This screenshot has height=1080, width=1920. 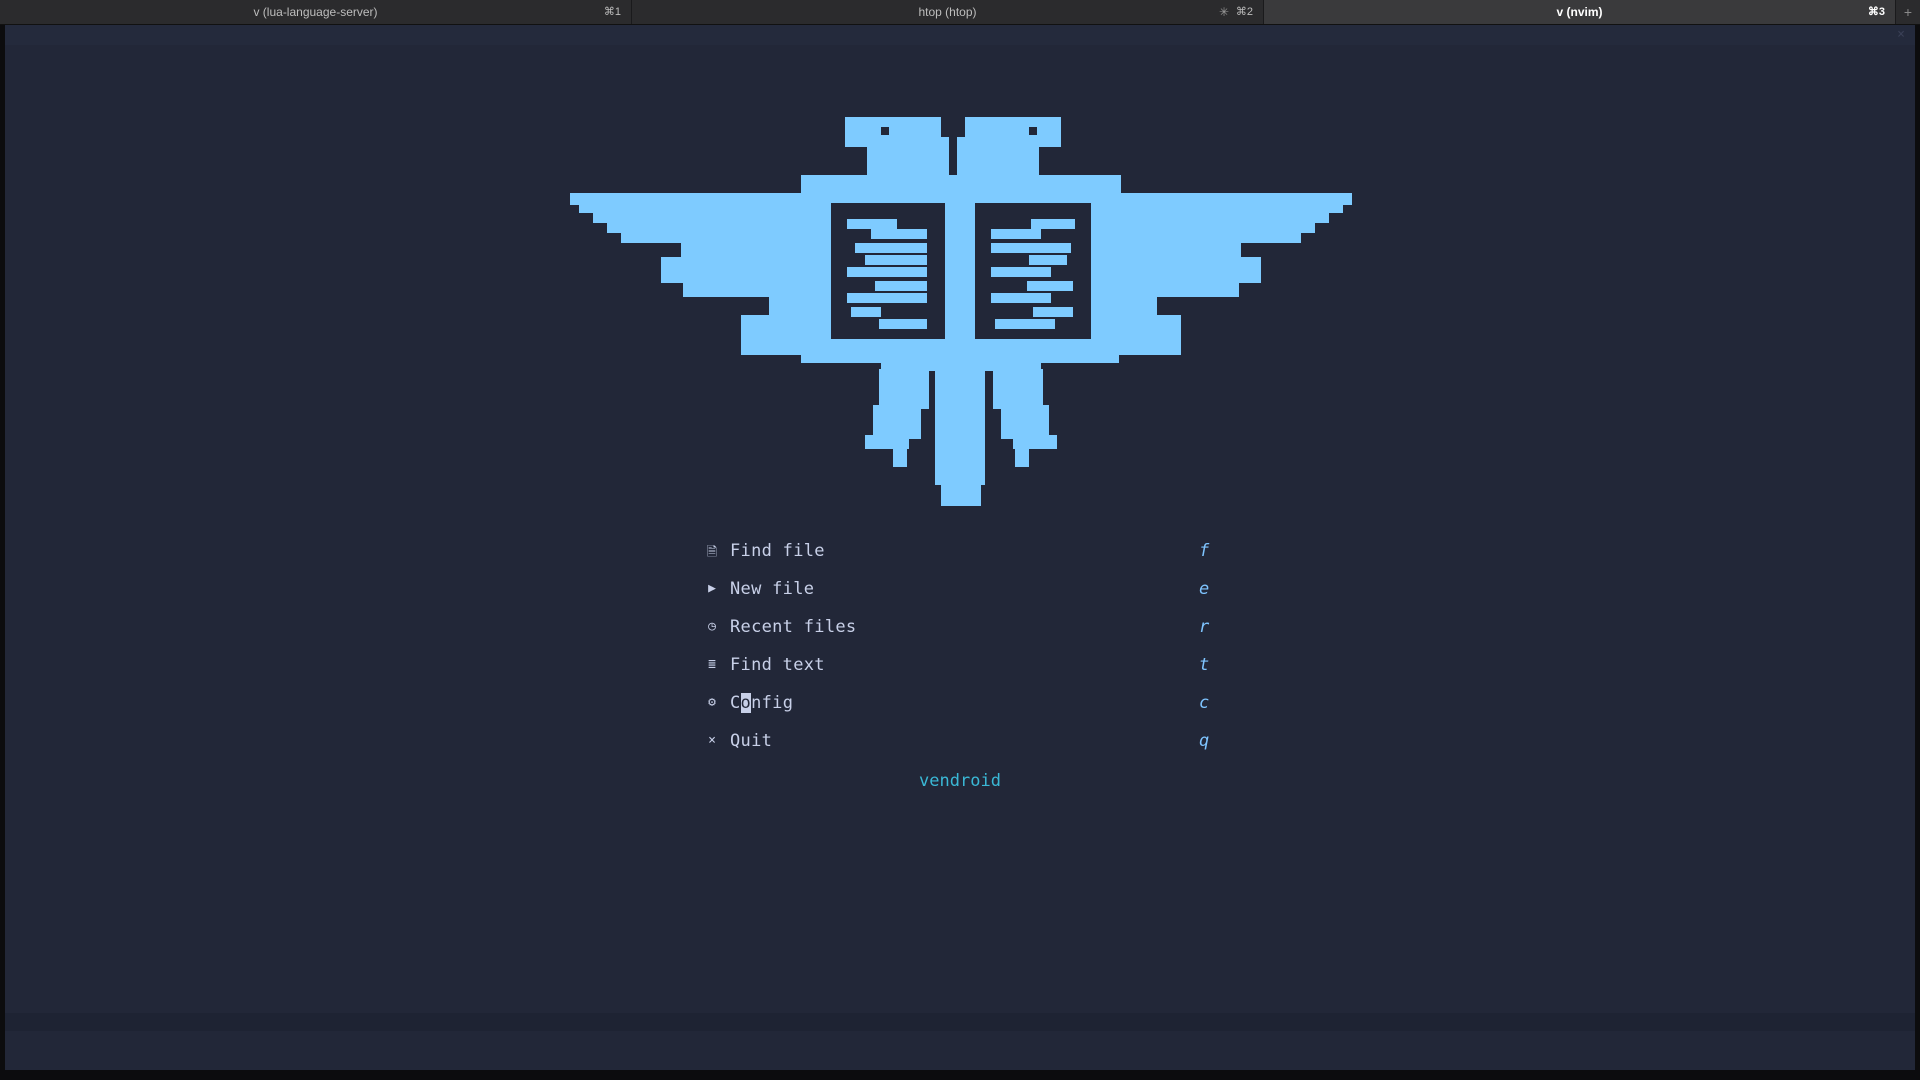 What do you see at coordinates (735, 703) in the screenshot?
I see `label-part: C` at bounding box center [735, 703].